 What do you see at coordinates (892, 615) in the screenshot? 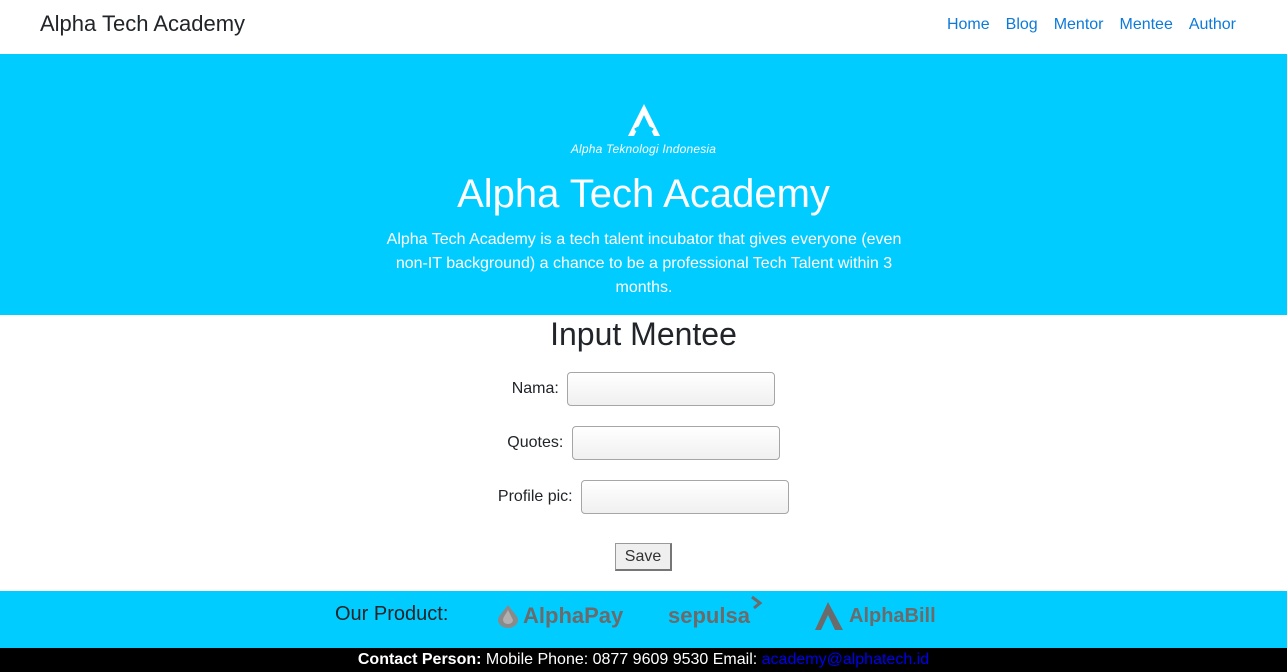
I see `alphabill-text: AlphaBill` at bounding box center [892, 615].